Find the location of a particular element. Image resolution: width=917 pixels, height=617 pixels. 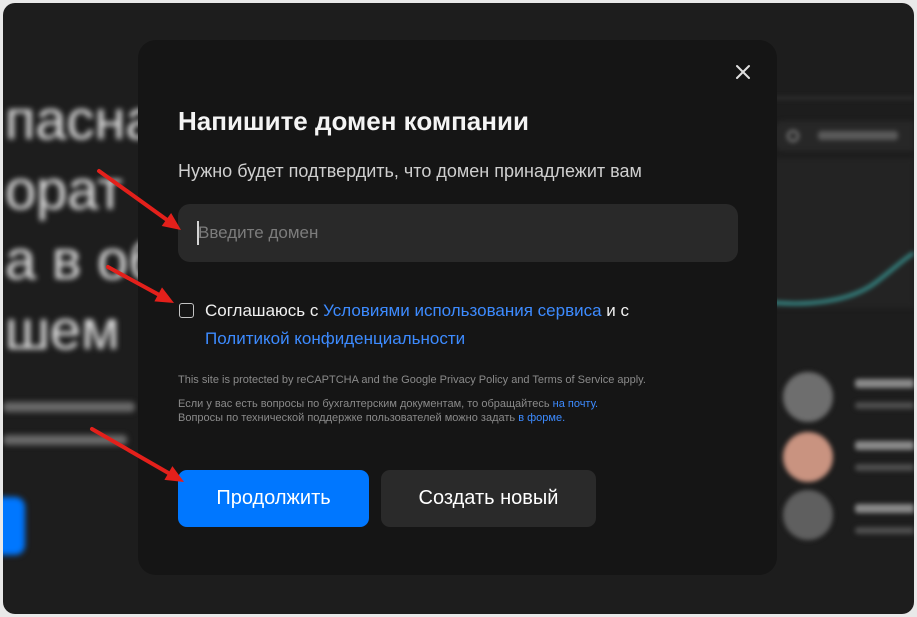

consent-checkbox is located at coordinates (186, 310).